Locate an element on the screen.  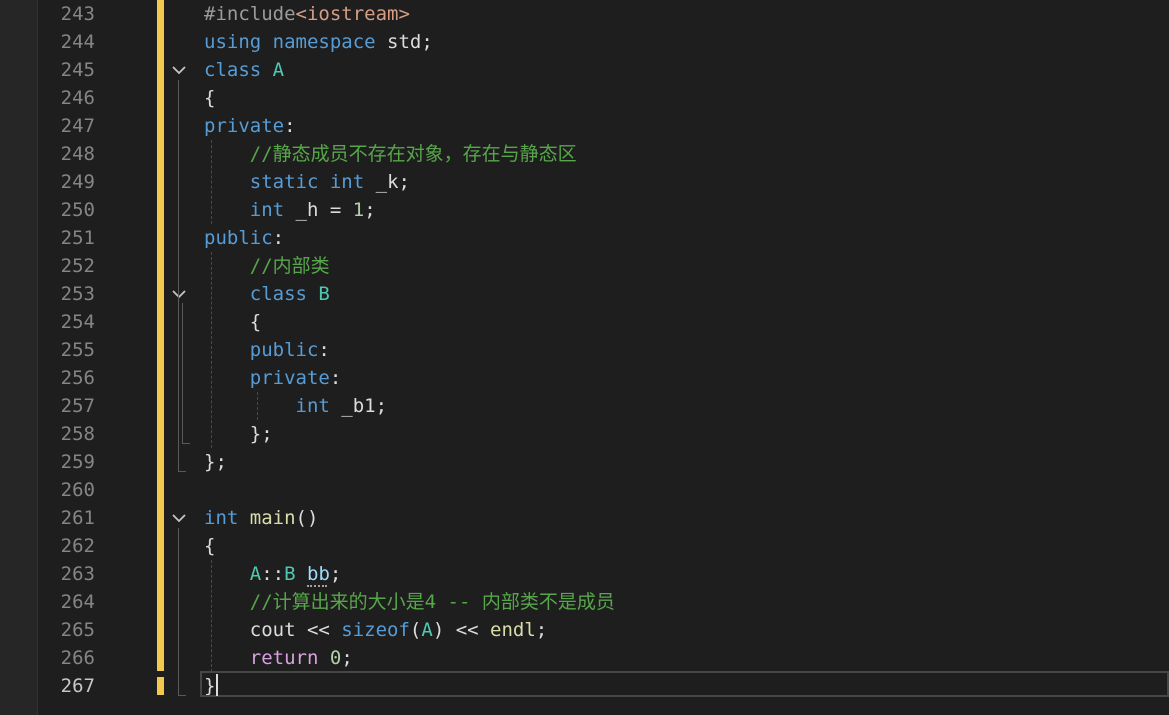
line-number: 245 is located at coordinates (77, 70).